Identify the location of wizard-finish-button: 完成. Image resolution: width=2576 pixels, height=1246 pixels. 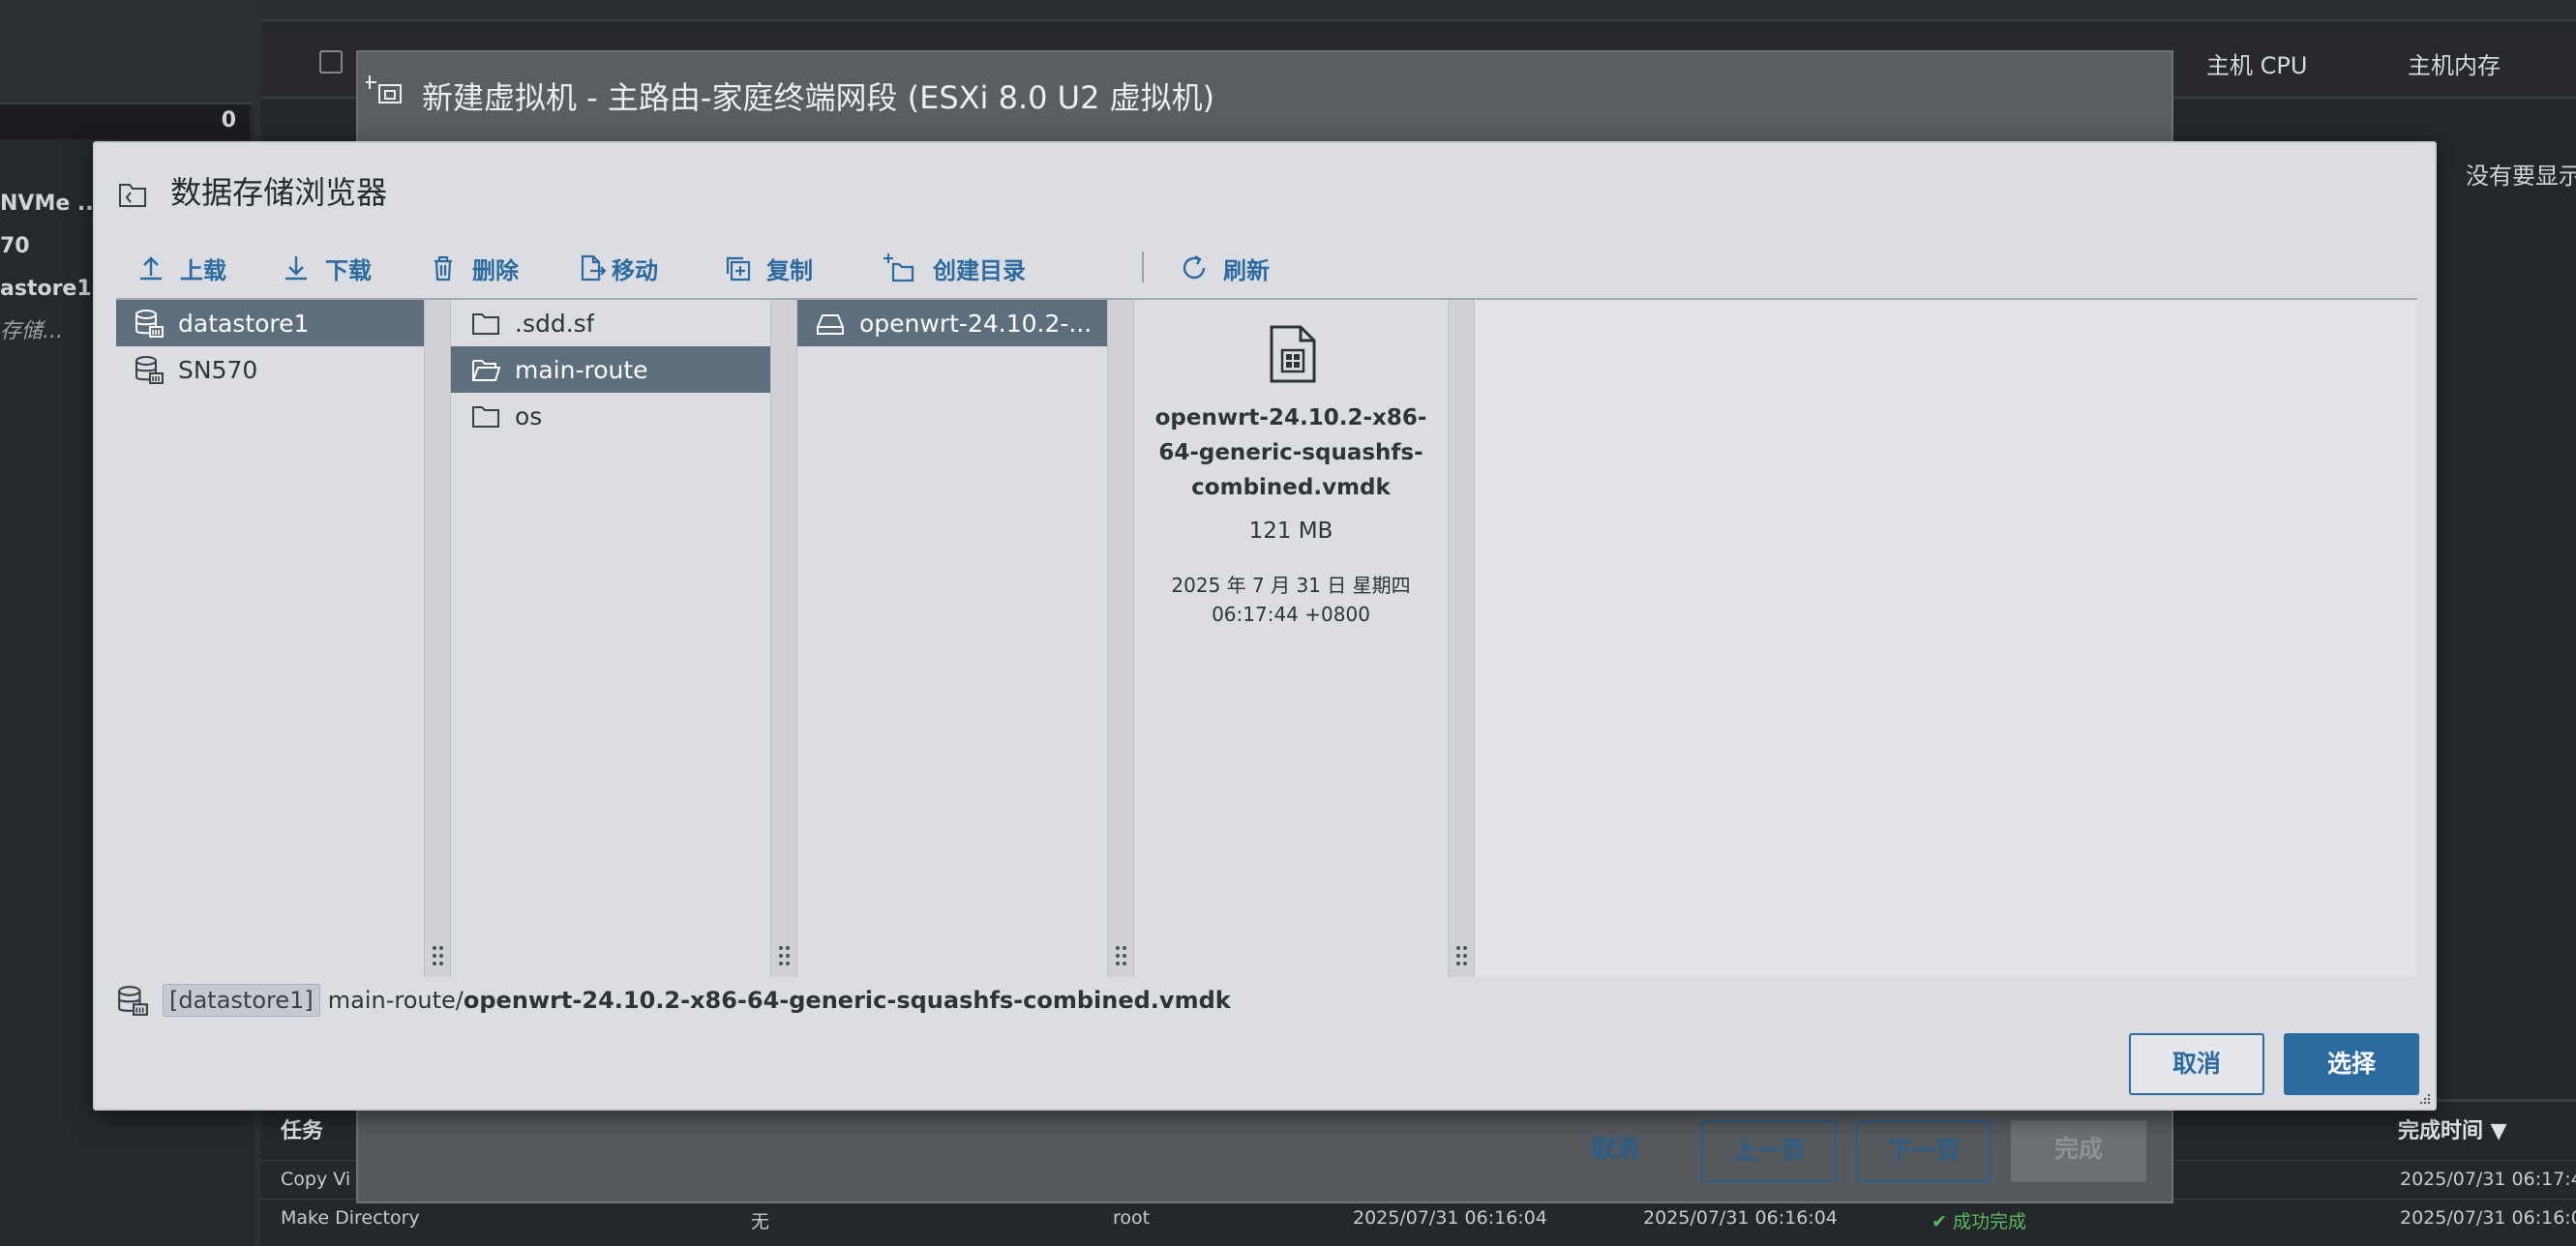
(2078, 1151).